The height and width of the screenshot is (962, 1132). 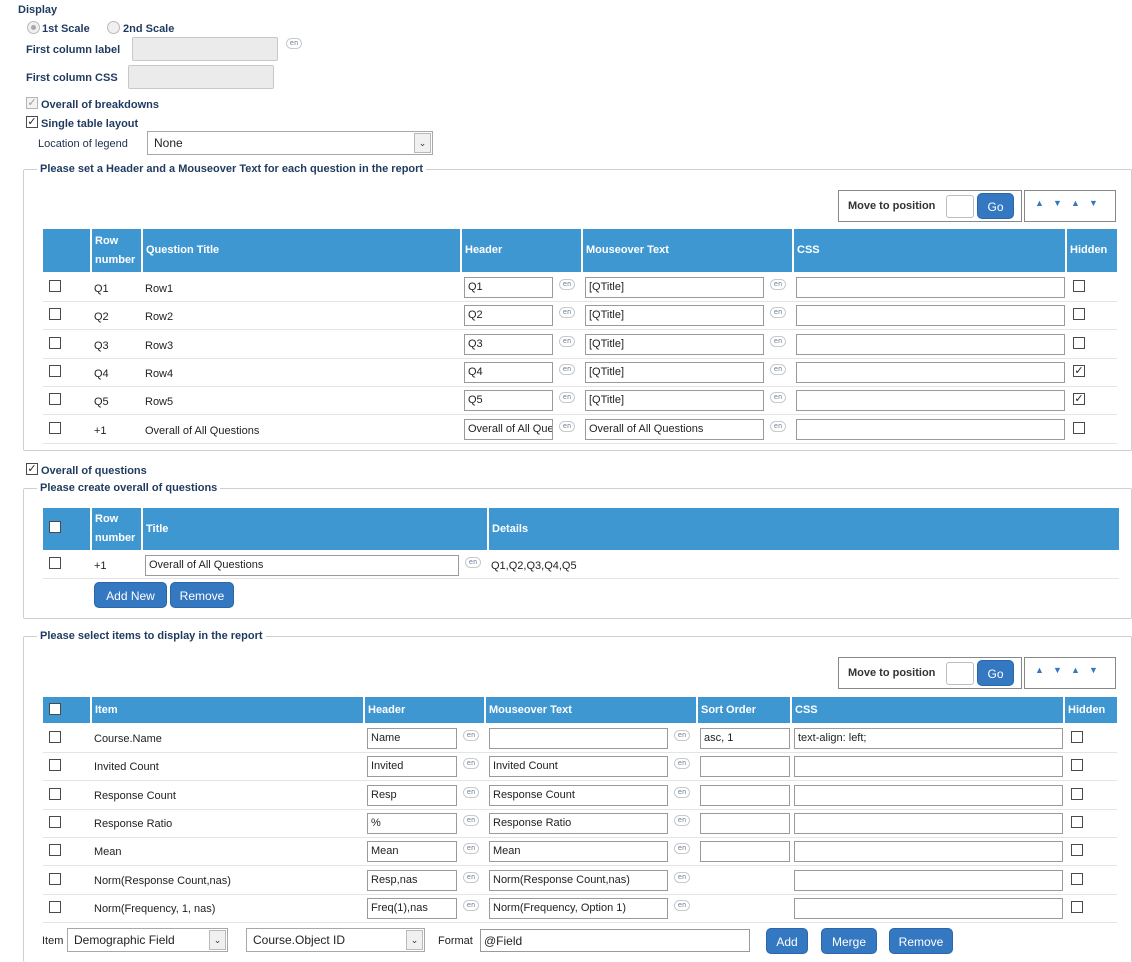 What do you see at coordinates (113, 27) in the screenshot?
I see `scale2-radio` at bounding box center [113, 27].